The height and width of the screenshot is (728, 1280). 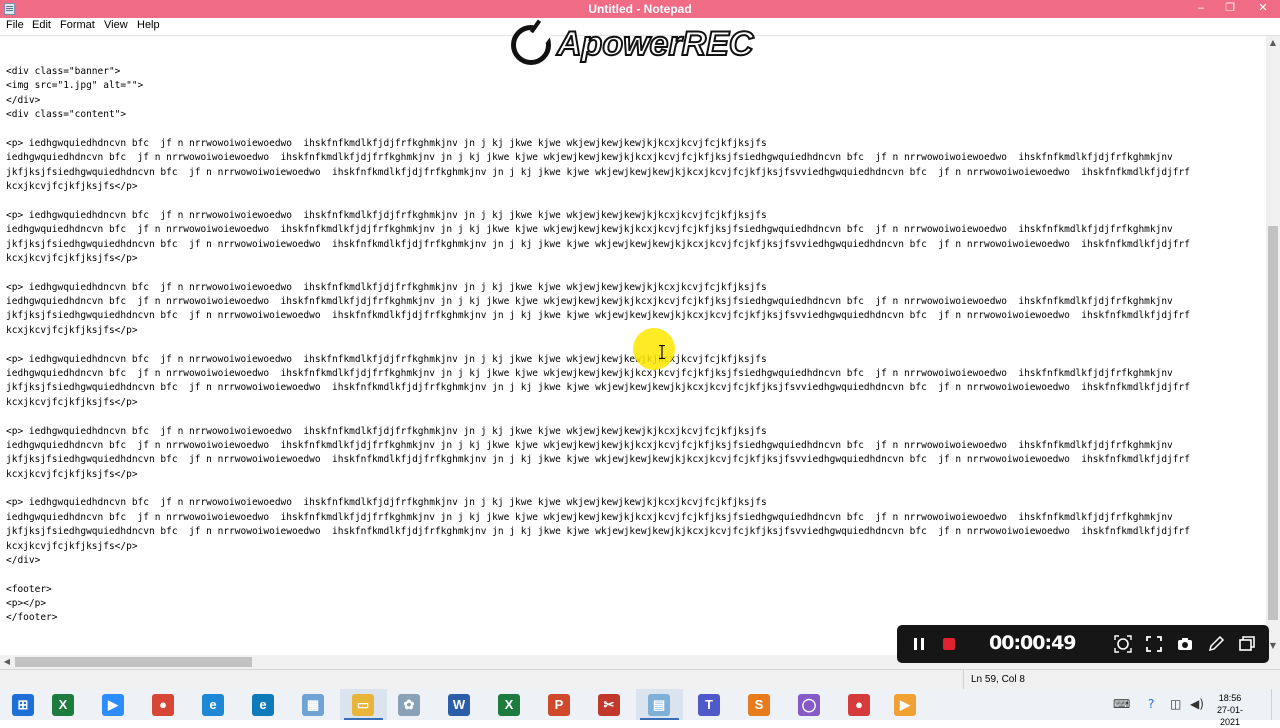 I want to click on paint-icon: ▦, so click(x=313, y=705).